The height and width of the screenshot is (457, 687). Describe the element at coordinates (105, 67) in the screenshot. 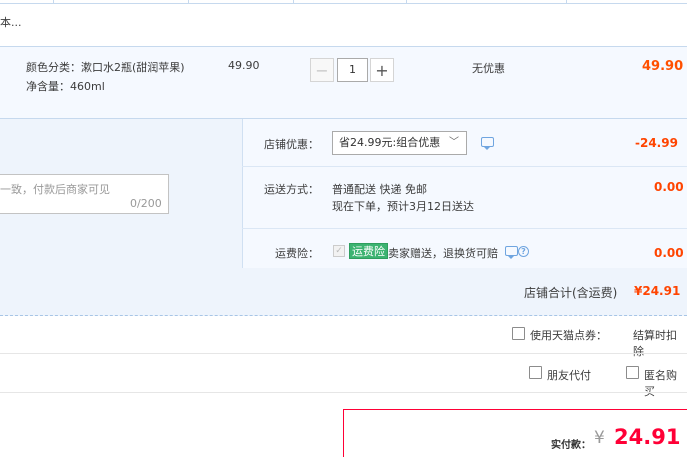

I see `item-attr-color: 颜色分类：漱口水2瓶(甜润苹果)` at that location.